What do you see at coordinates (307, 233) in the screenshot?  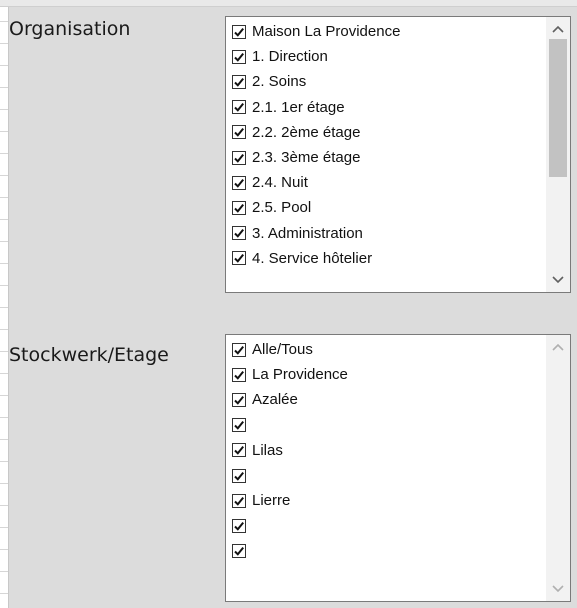 I see `list-item-label: 3. Administration` at bounding box center [307, 233].